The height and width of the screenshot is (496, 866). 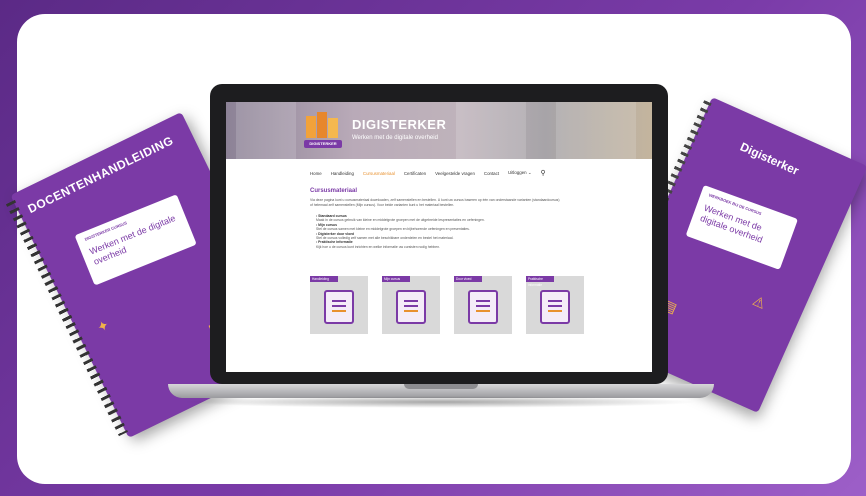 What do you see at coordinates (759, 302) in the screenshot?
I see `warning-icon: ⚠` at bounding box center [759, 302].